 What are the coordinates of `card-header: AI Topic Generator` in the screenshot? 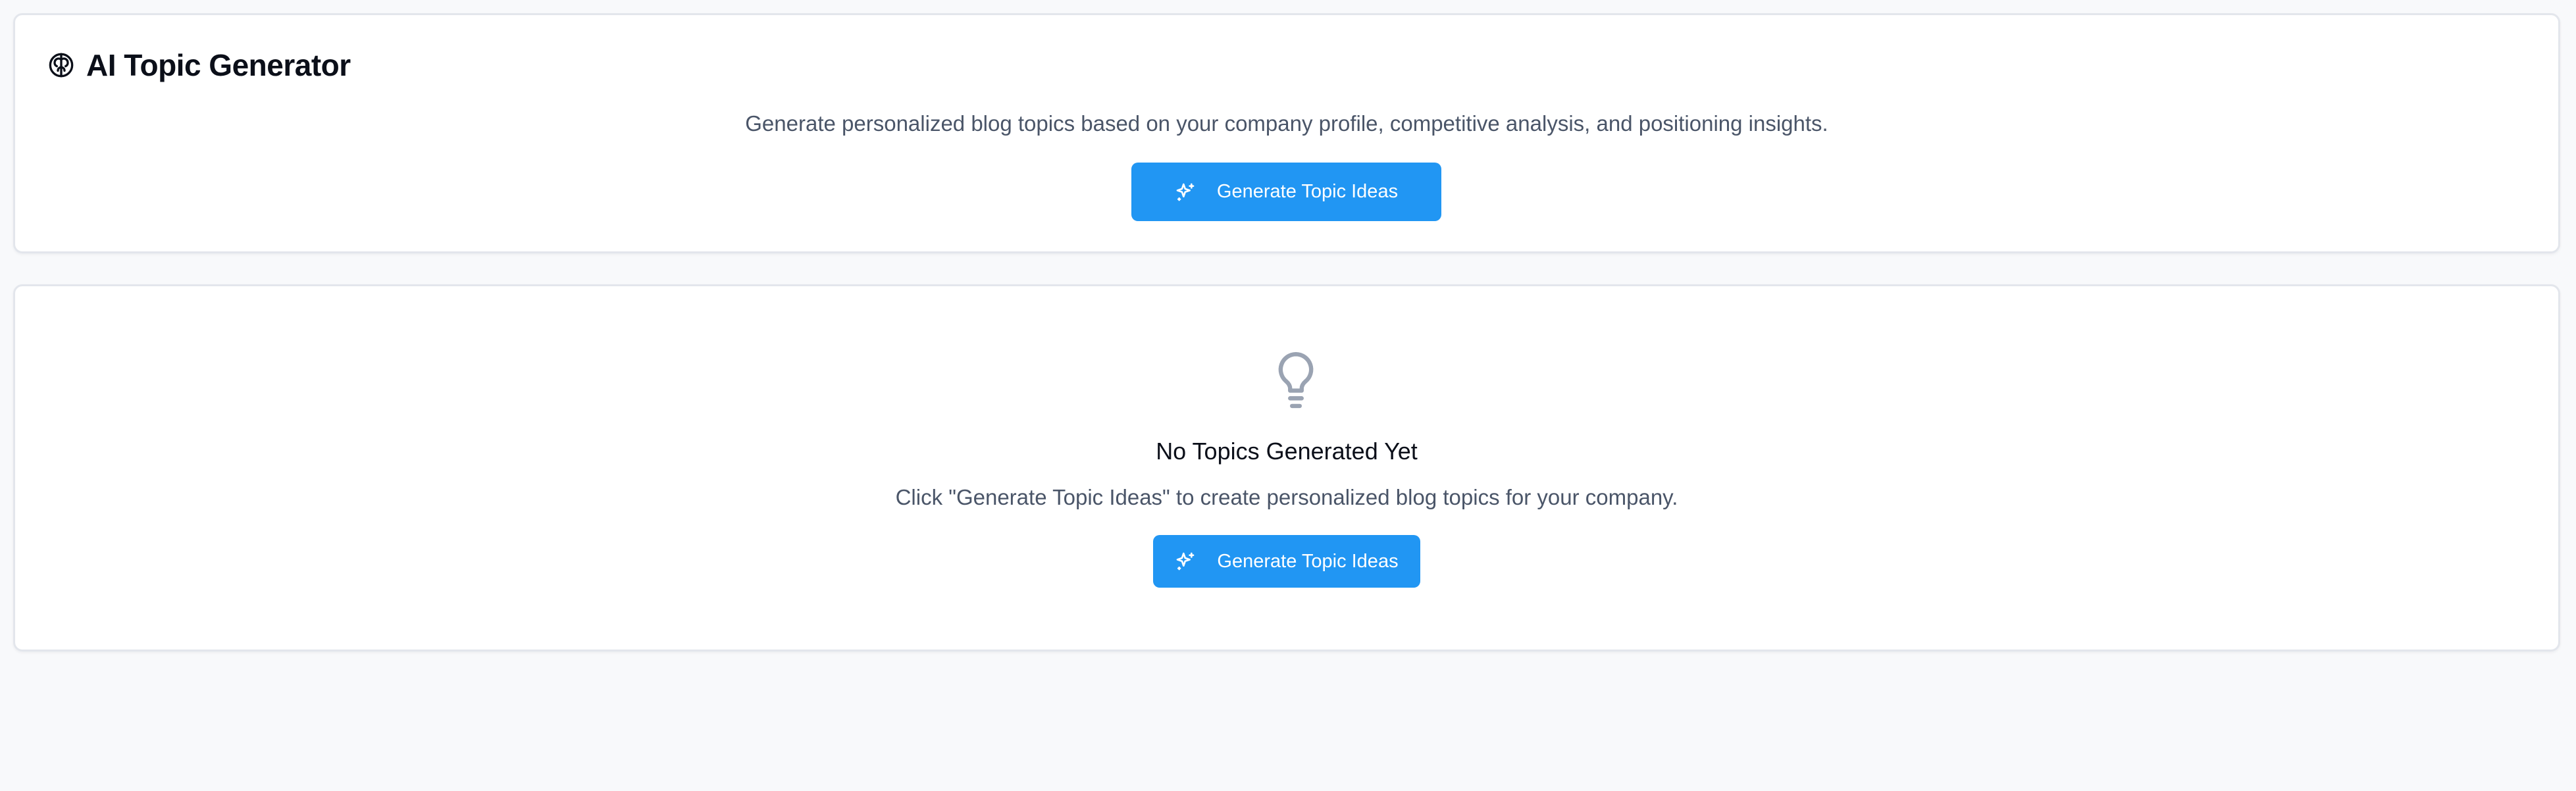 It's located at (199, 65).